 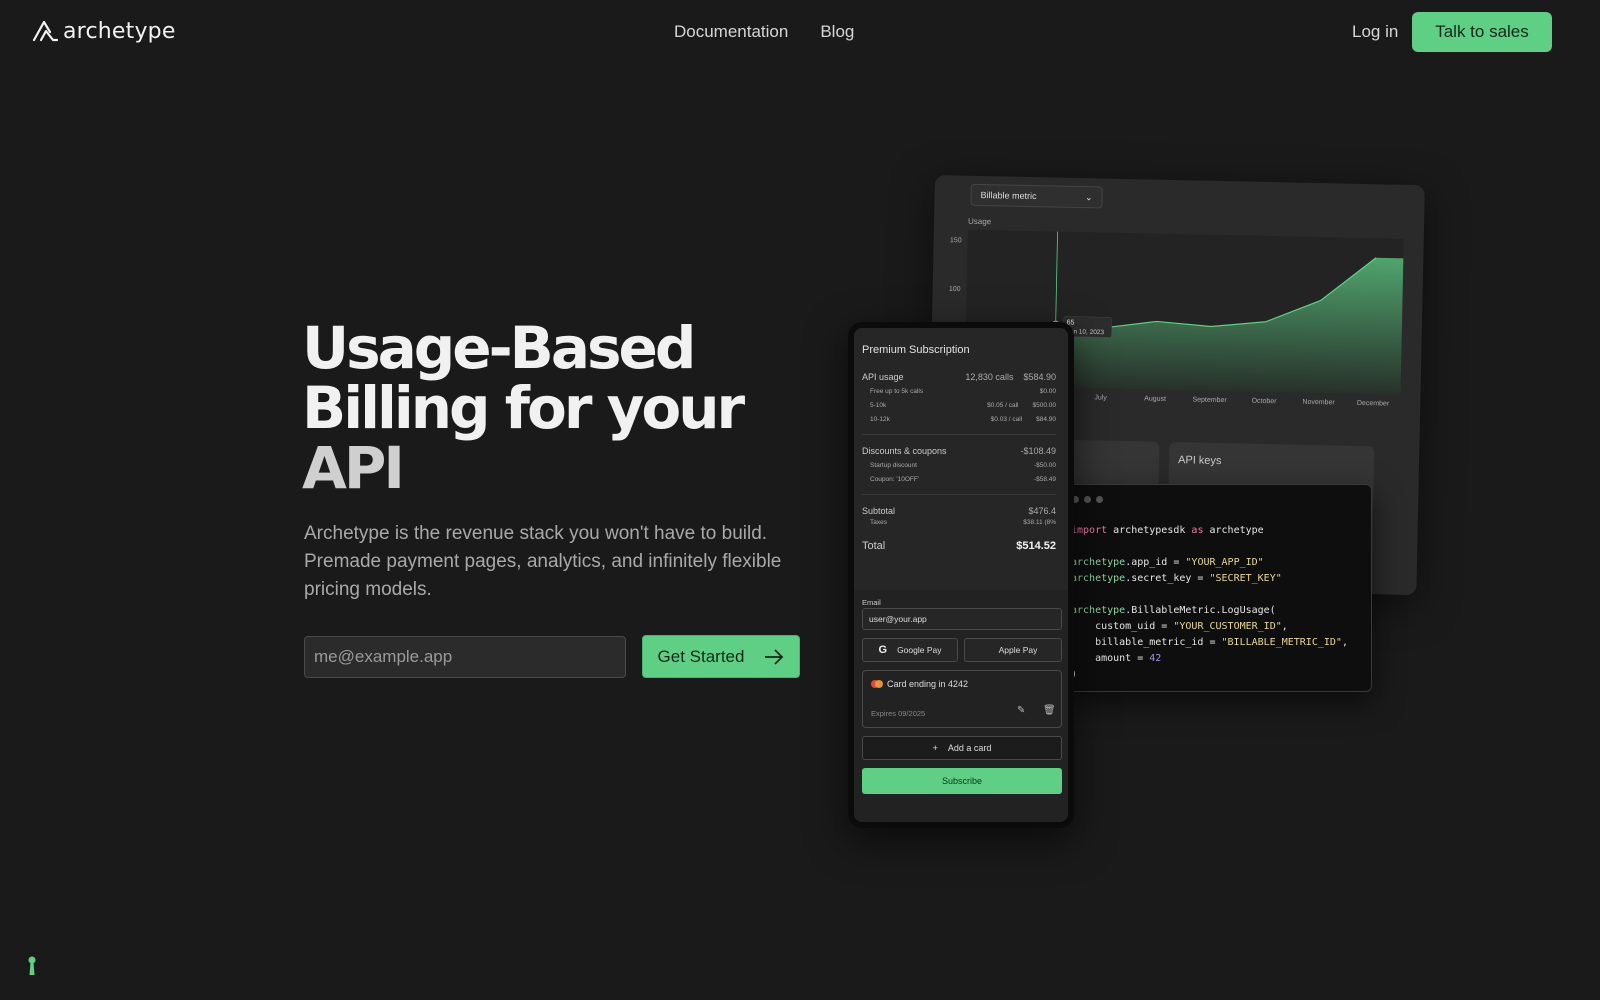 I want to click on nav-link-documentation: Documentation, so click(x=731, y=32).